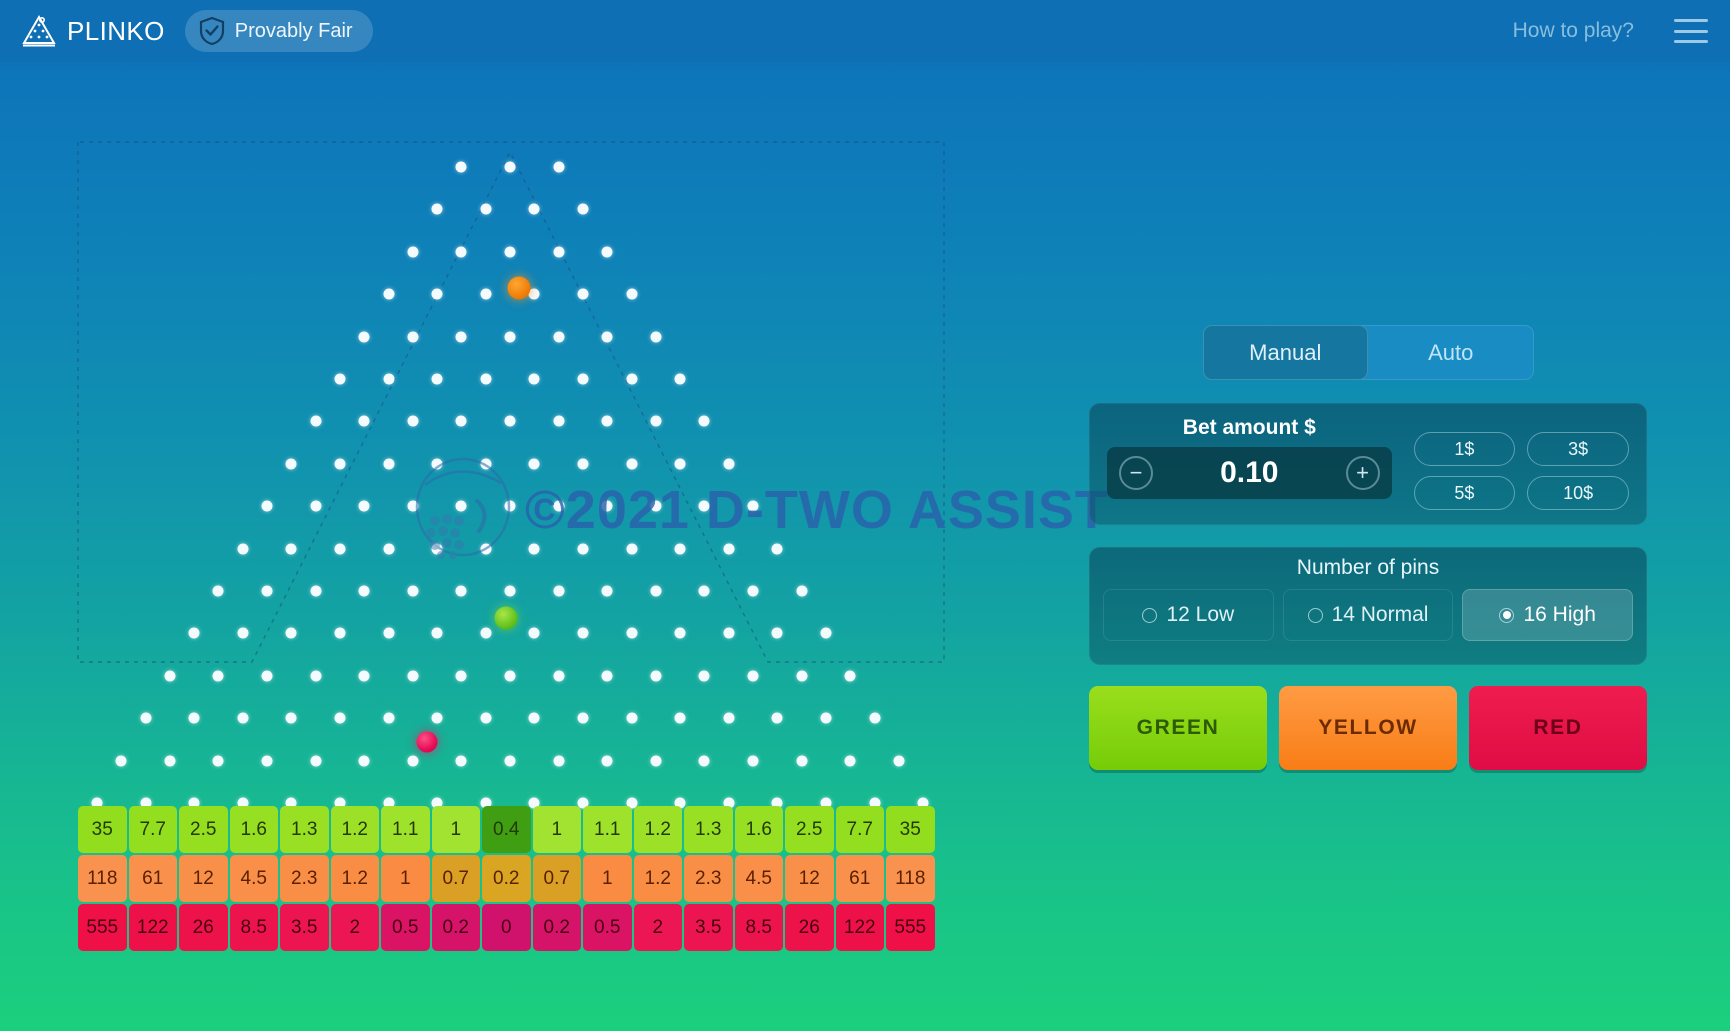 This screenshot has height=1031, width=1730. What do you see at coordinates (1691, 41) in the screenshot?
I see `burger-line` at bounding box center [1691, 41].